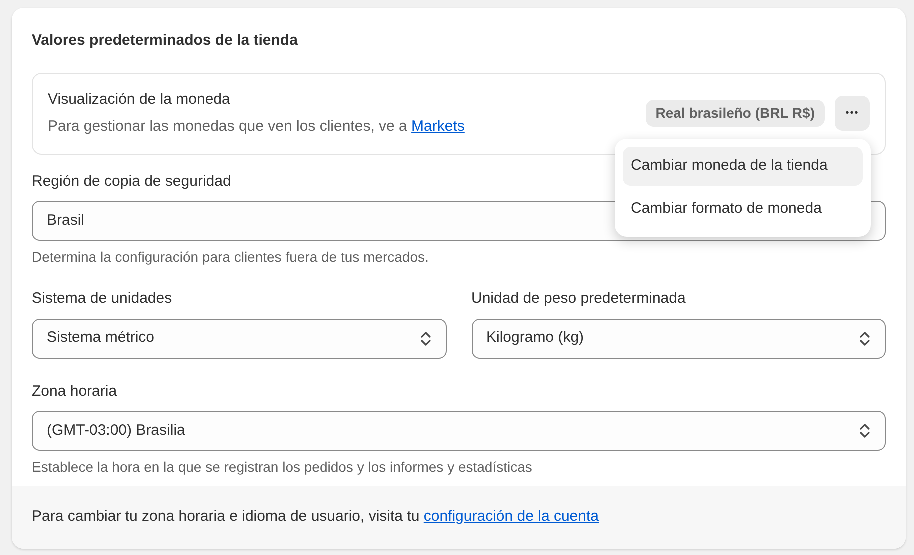 This screenshot has width=914, height=555. Describe the element at coordinates (459, 431) in the screenshot. I see `select-field: (GMT-03:00) Brasilia` at that location.